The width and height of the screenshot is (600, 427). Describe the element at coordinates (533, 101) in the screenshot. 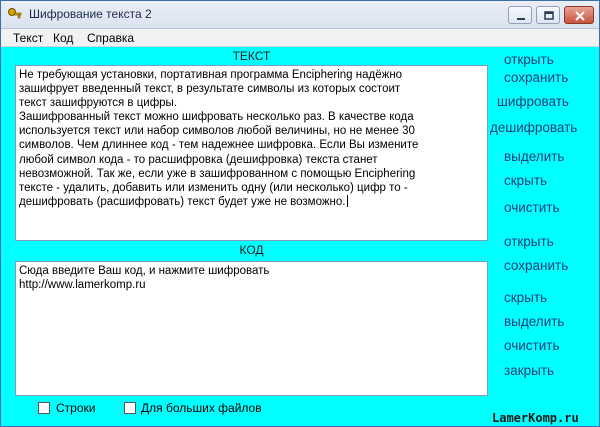

I see `encrypt-link: шифровать` at that location.